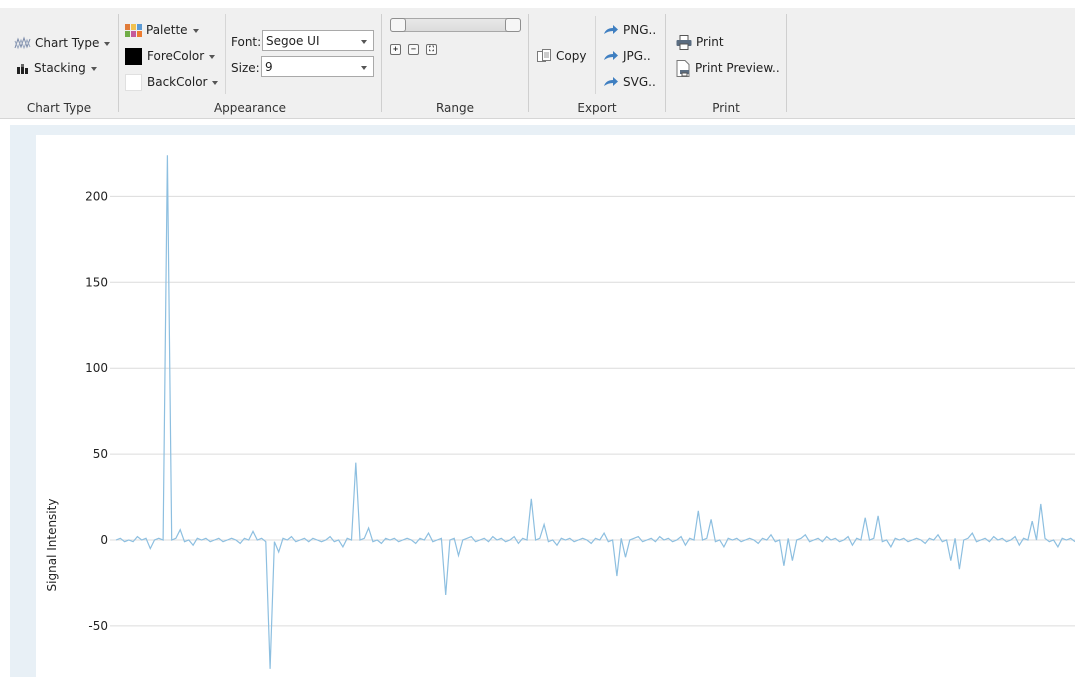 This screenshot has height=677, width=1075. I want to click on print-preview-button: Print Preview.., so click(728, 68).